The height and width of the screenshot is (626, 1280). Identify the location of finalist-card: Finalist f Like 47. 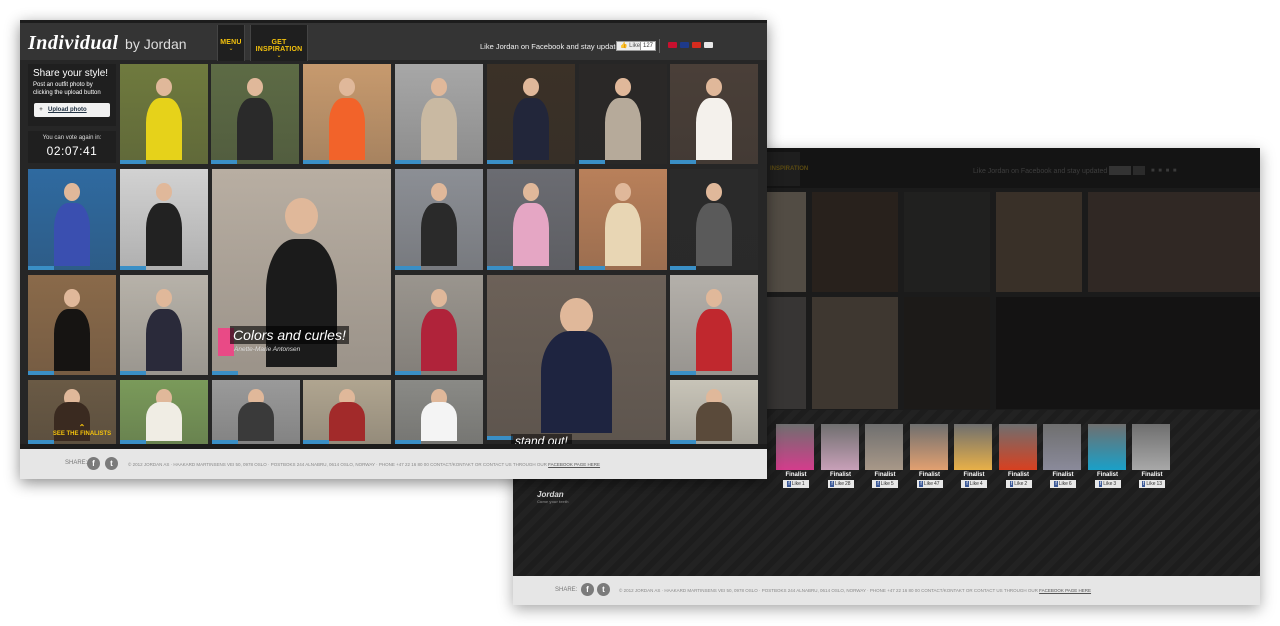
(929, 456).